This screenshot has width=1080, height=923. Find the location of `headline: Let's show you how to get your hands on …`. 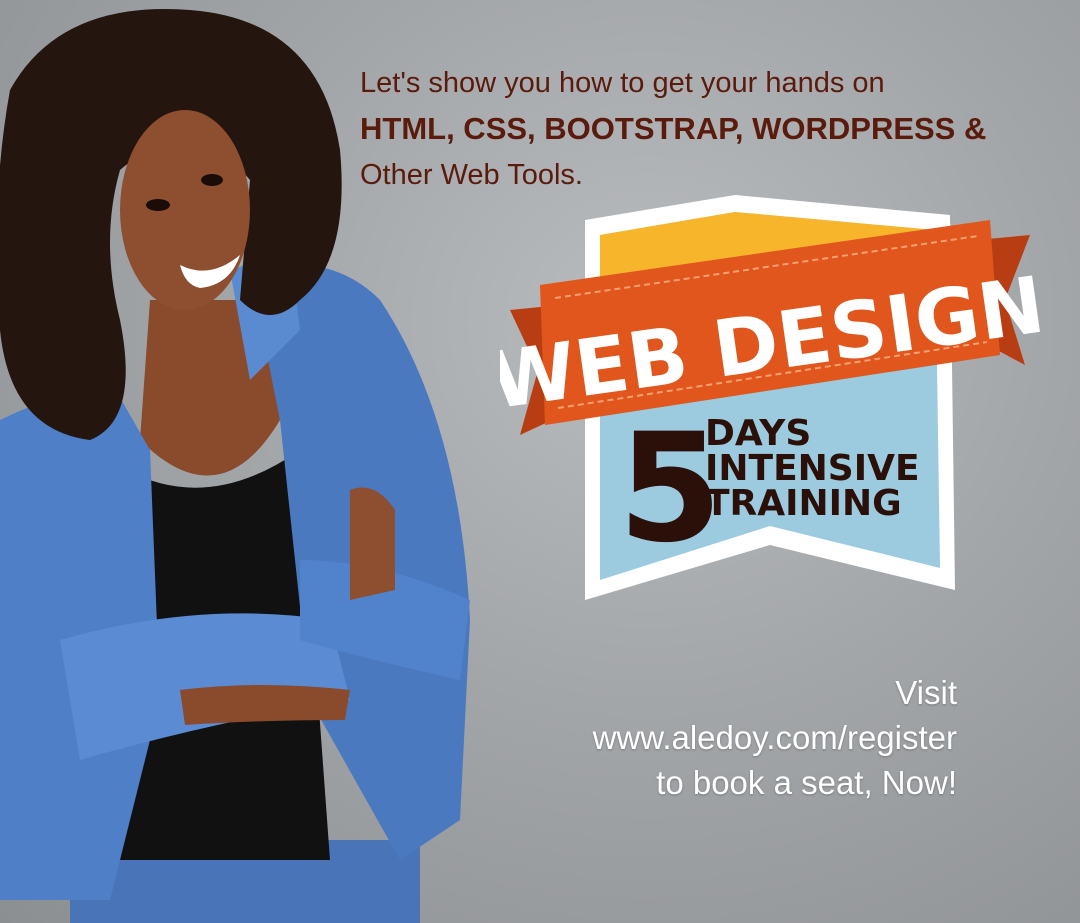

headline: Let's show you how to get your hands on … is located at coordinates (710, 129).